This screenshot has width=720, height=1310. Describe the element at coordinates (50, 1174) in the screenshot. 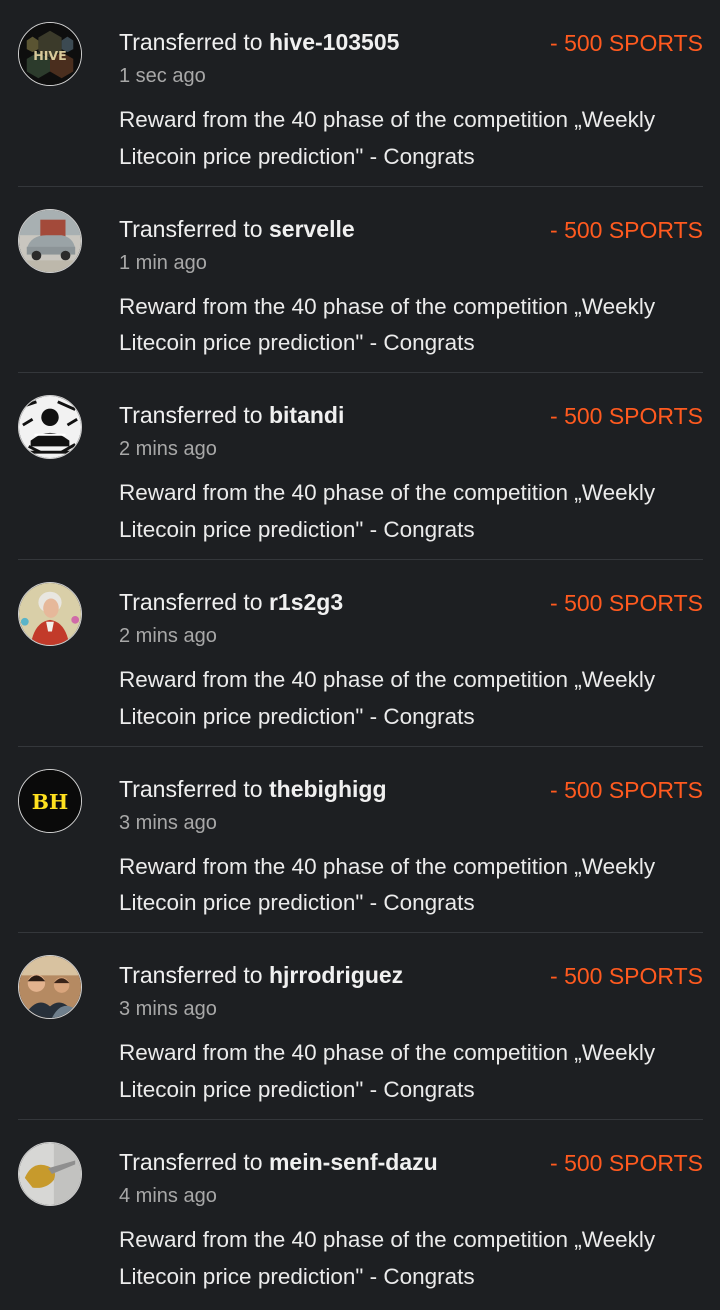

I see `mustard-photo-avatar` at that location.